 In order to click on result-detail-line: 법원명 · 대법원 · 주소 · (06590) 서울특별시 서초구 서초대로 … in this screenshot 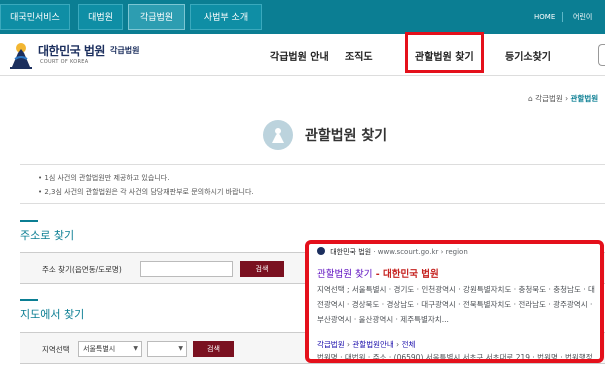, I will do `click(455, 357)`.